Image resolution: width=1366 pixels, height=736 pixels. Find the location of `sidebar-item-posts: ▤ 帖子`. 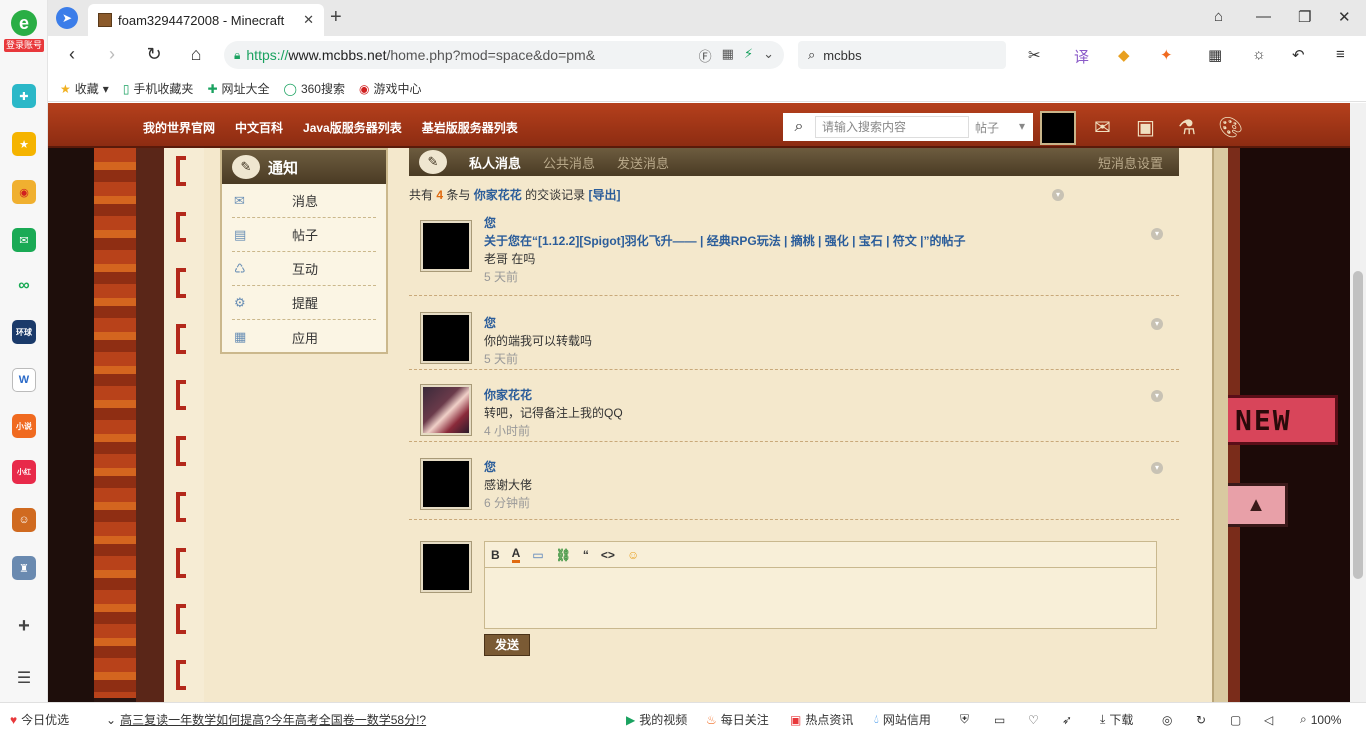

sidebar-item-posts: ▤ 帖子 is located at coordinates (304, 235).